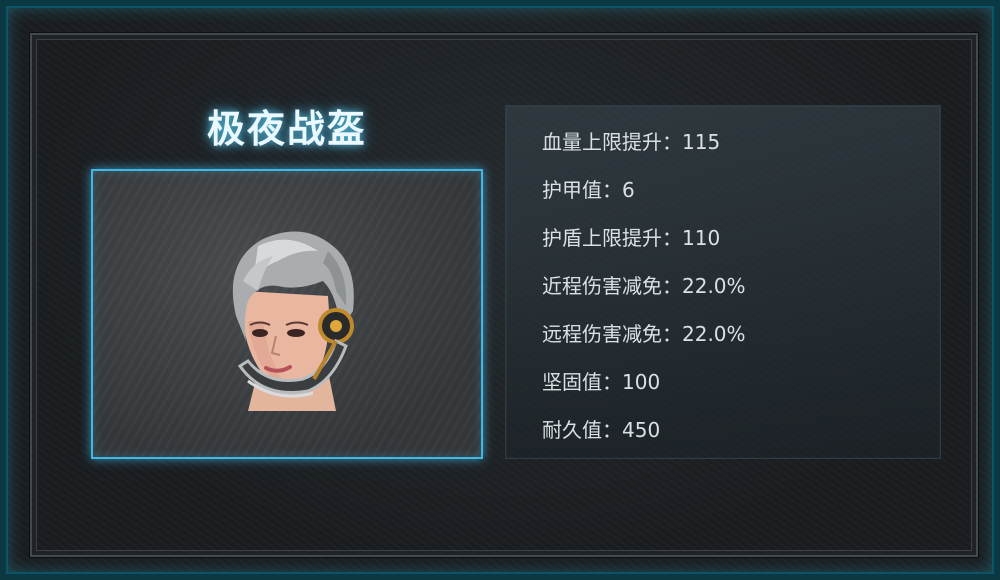 The image size is (1000, 580). I want to click on helmet-portrait-icon, so click(293, 321).